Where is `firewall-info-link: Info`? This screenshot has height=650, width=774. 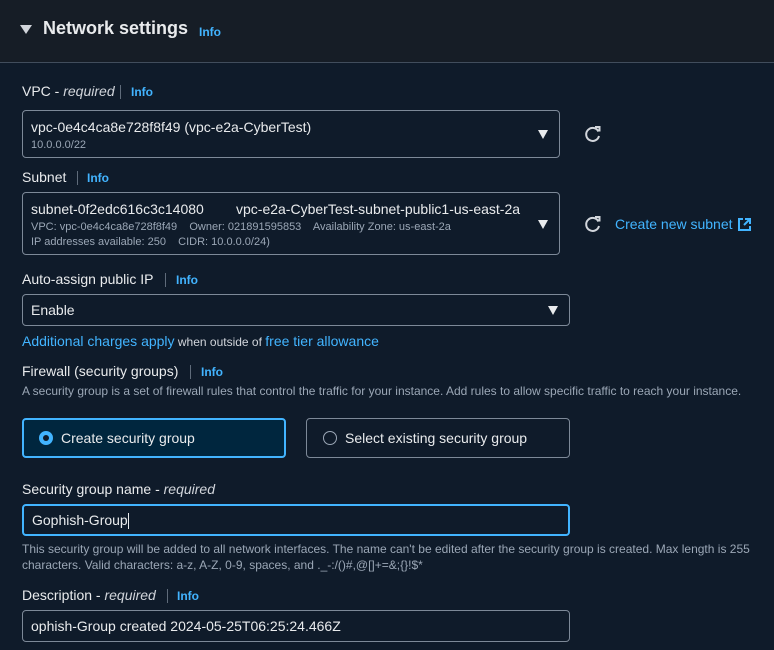
firewall-info-link: Info is located at coordinates (212, 372).